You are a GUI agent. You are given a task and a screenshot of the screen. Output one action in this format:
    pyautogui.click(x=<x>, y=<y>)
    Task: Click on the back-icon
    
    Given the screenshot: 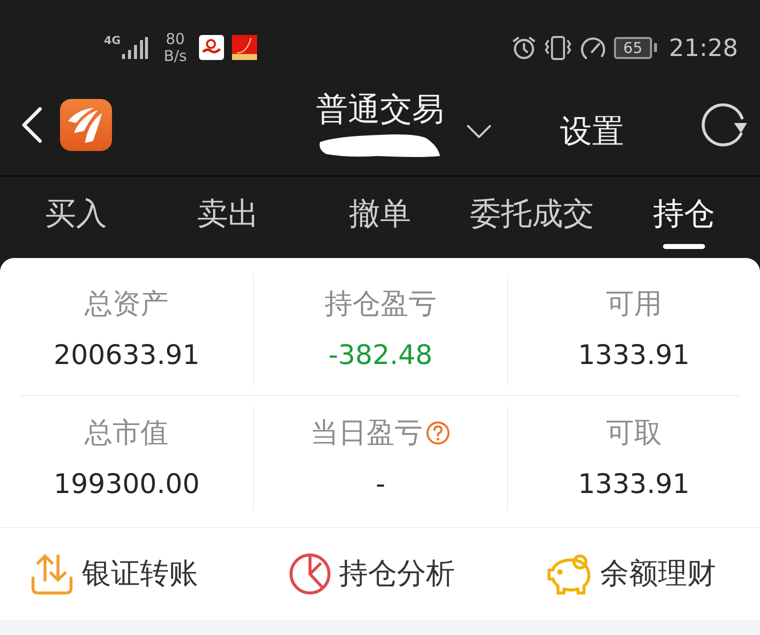 What is the action you would take?
    pyautogui.click(x=32, y=125)
    